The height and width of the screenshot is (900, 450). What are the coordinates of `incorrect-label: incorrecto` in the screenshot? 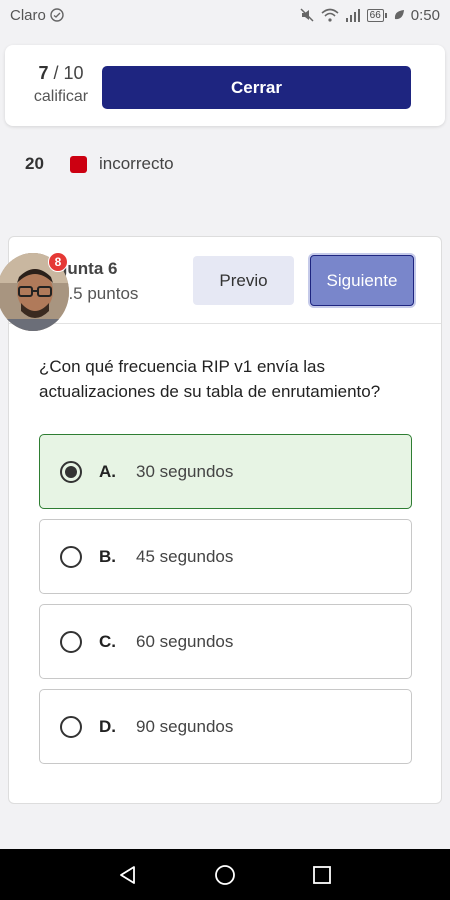 It's located at (136, 163).